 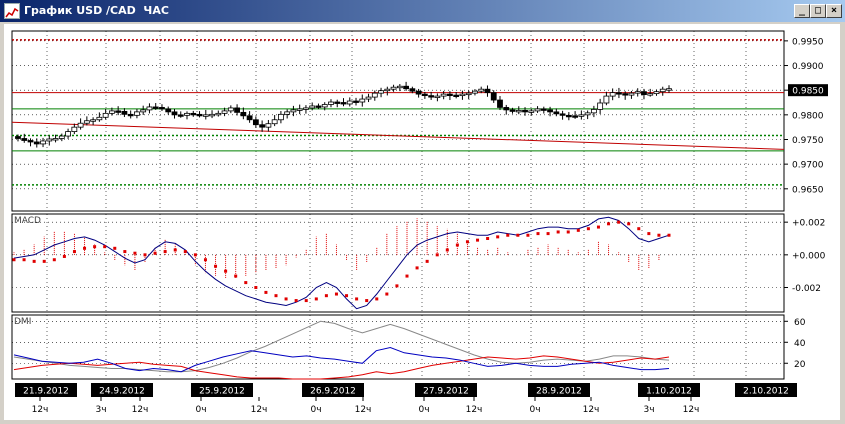 I want to click on close-button: ×, so click(x=834, y=11).